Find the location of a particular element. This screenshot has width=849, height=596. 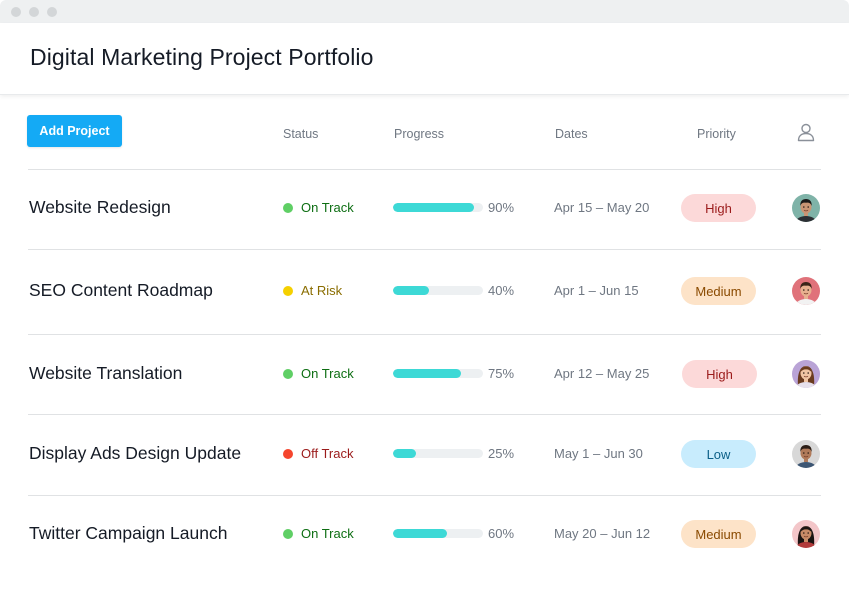

column-header-priority: Priority is located at coordinates (716, 134).